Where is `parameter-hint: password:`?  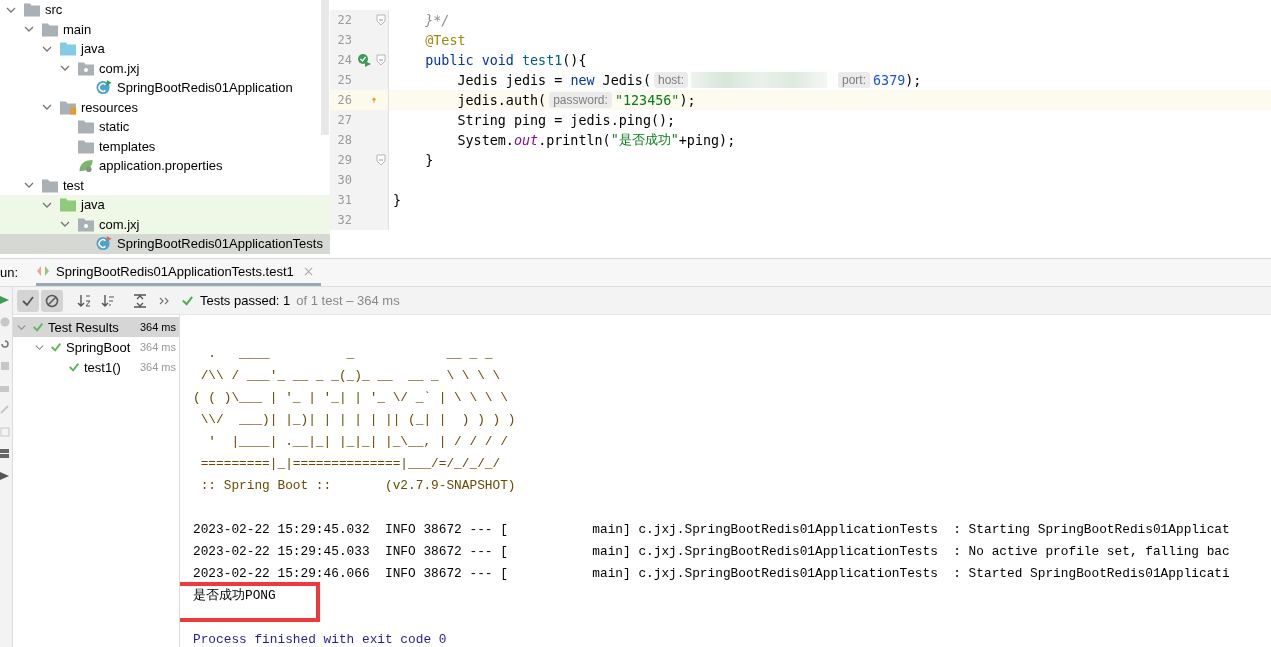 parameter-hint: password: is located at coordinates (580, 100).